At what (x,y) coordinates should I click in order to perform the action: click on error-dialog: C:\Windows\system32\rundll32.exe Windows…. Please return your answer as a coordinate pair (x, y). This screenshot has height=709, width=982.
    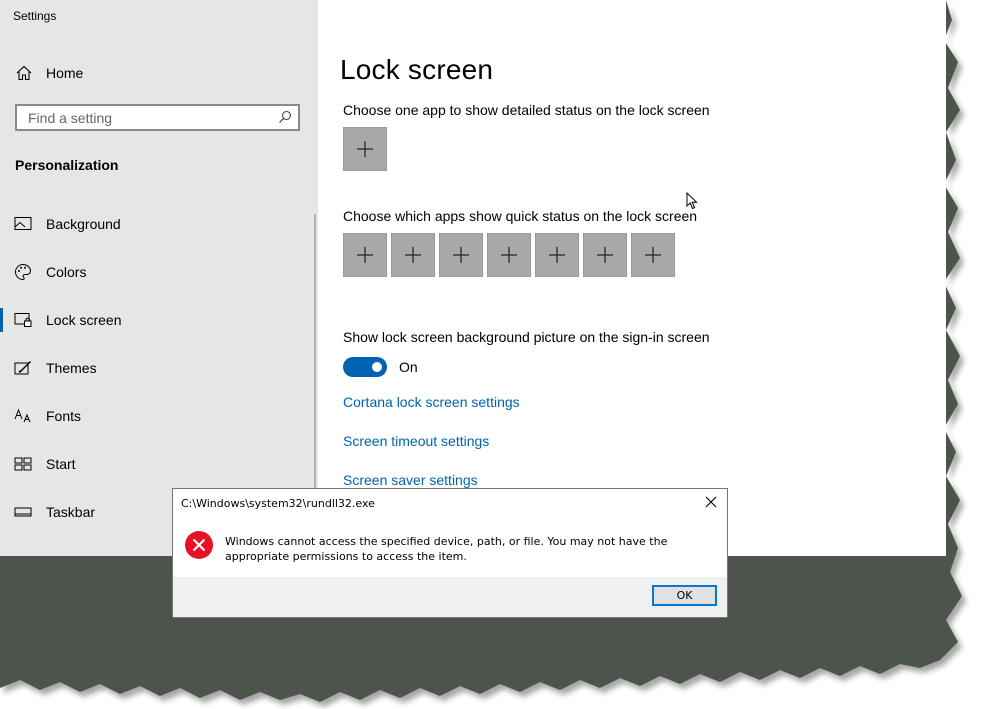
    Looking at the image, I should click on (450, 553).